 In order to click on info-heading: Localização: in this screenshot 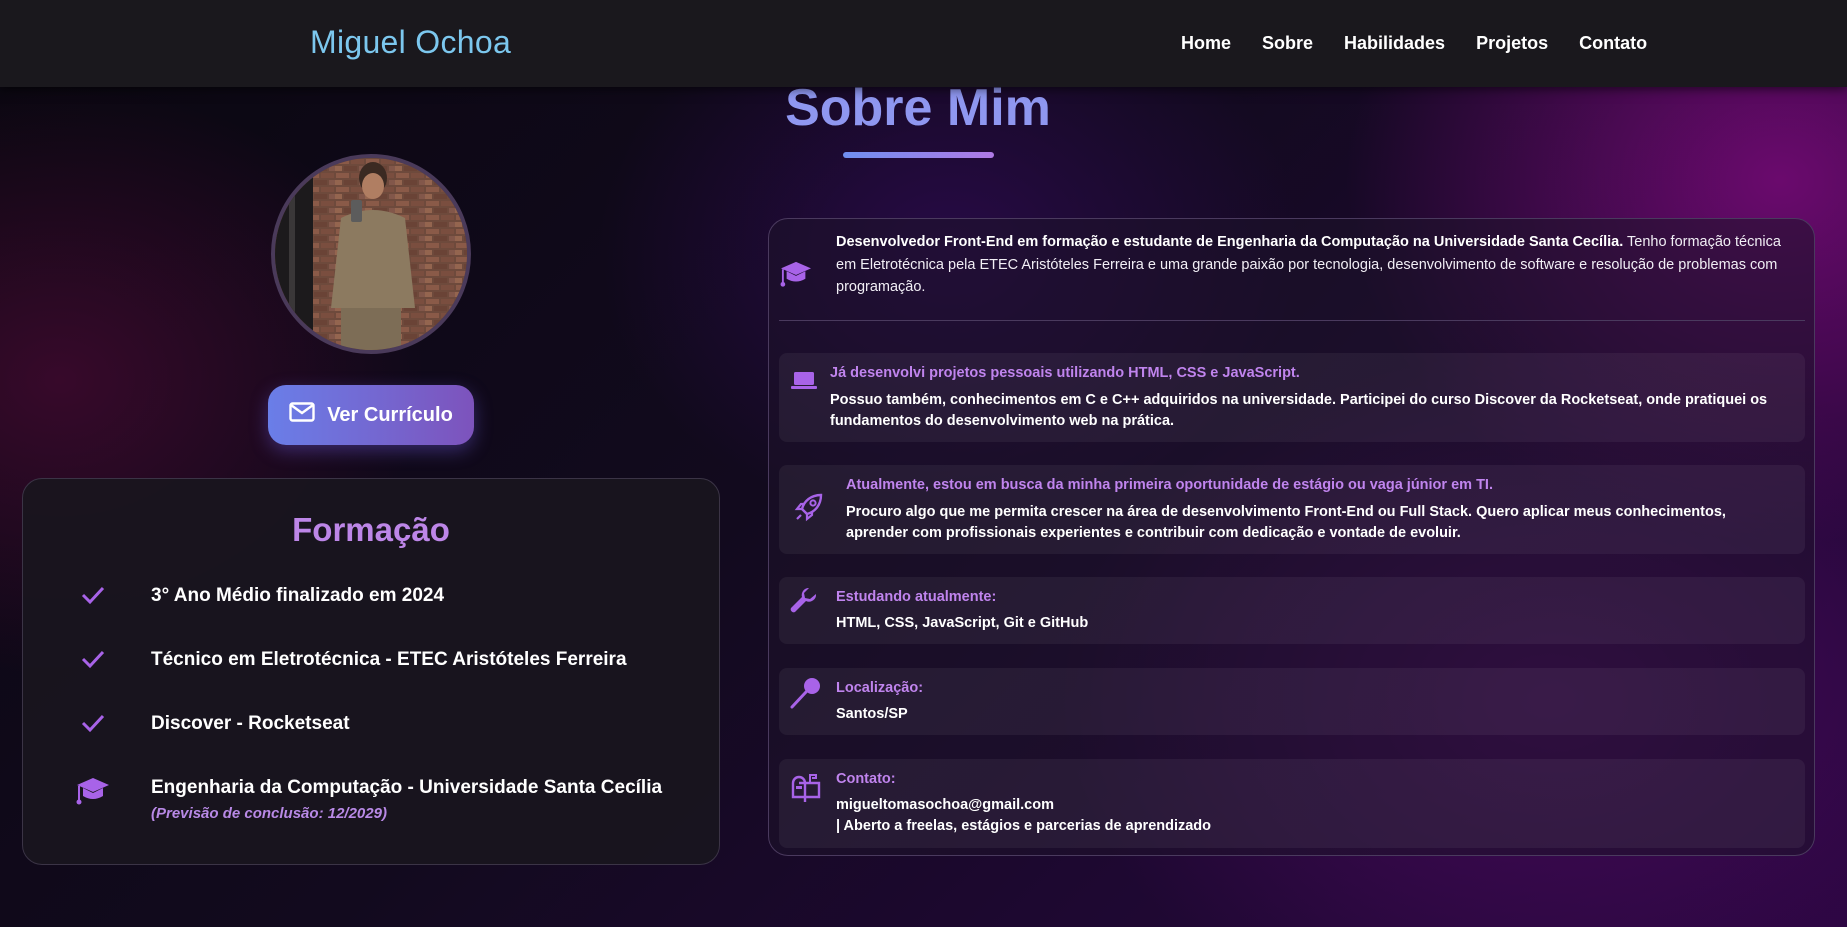, I will do `click(880, 688)`.